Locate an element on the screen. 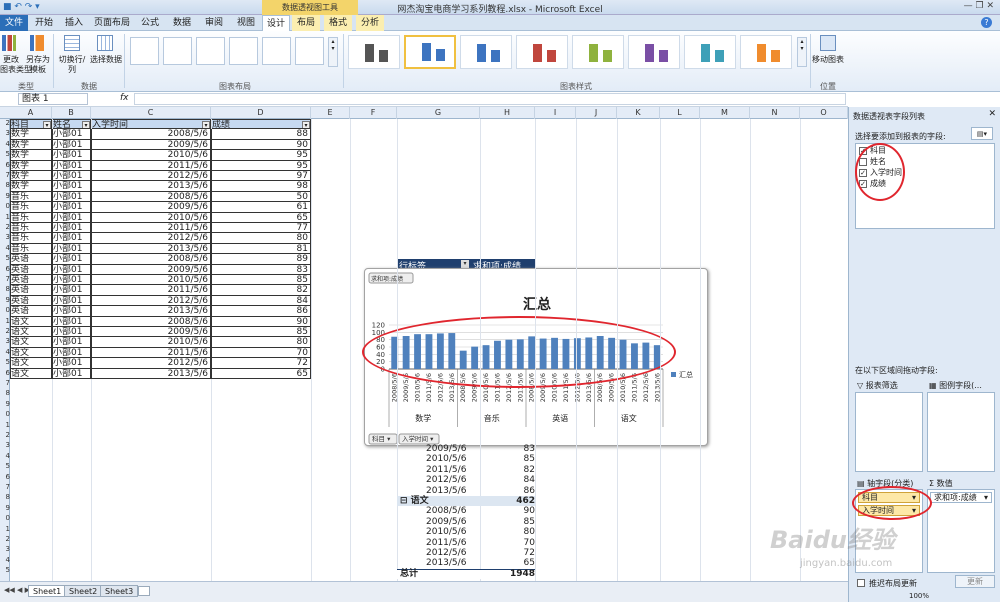 The height and width of the screenshot is (602, 1000). move-chart-button: 移动图表 is located at coordinates (828, 60).